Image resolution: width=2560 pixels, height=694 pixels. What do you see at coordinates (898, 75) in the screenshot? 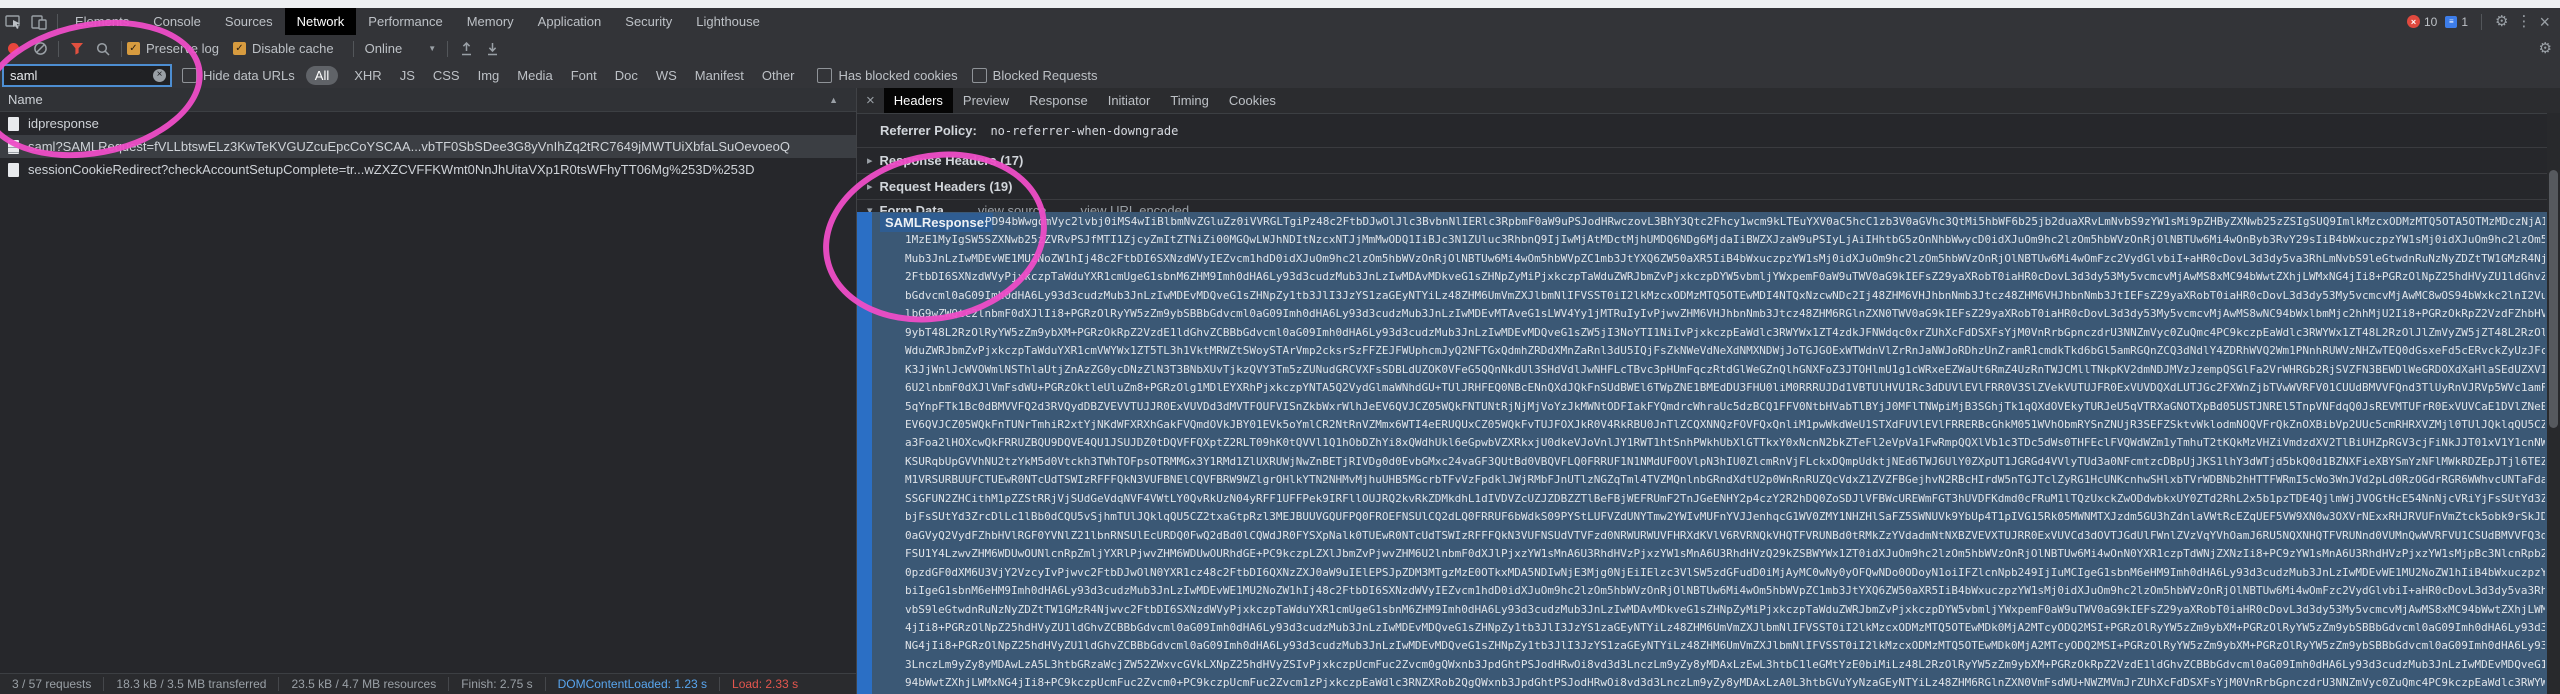
I see `has-blocked-cookies-label: Has blocked cookies` at bounding box center [898, 75].